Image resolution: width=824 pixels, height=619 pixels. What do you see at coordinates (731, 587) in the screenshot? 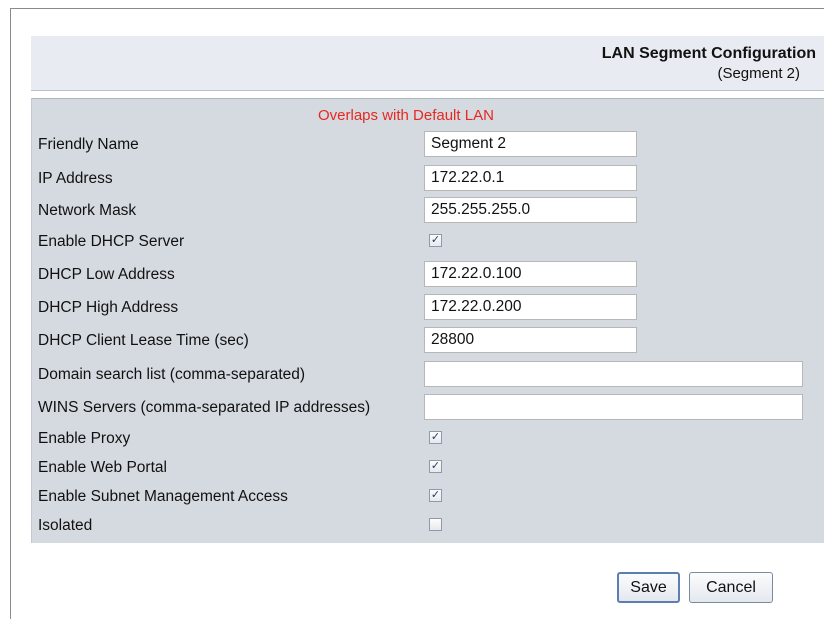
I see `cancel-button: Cancel` at bounding box center [731, 587].